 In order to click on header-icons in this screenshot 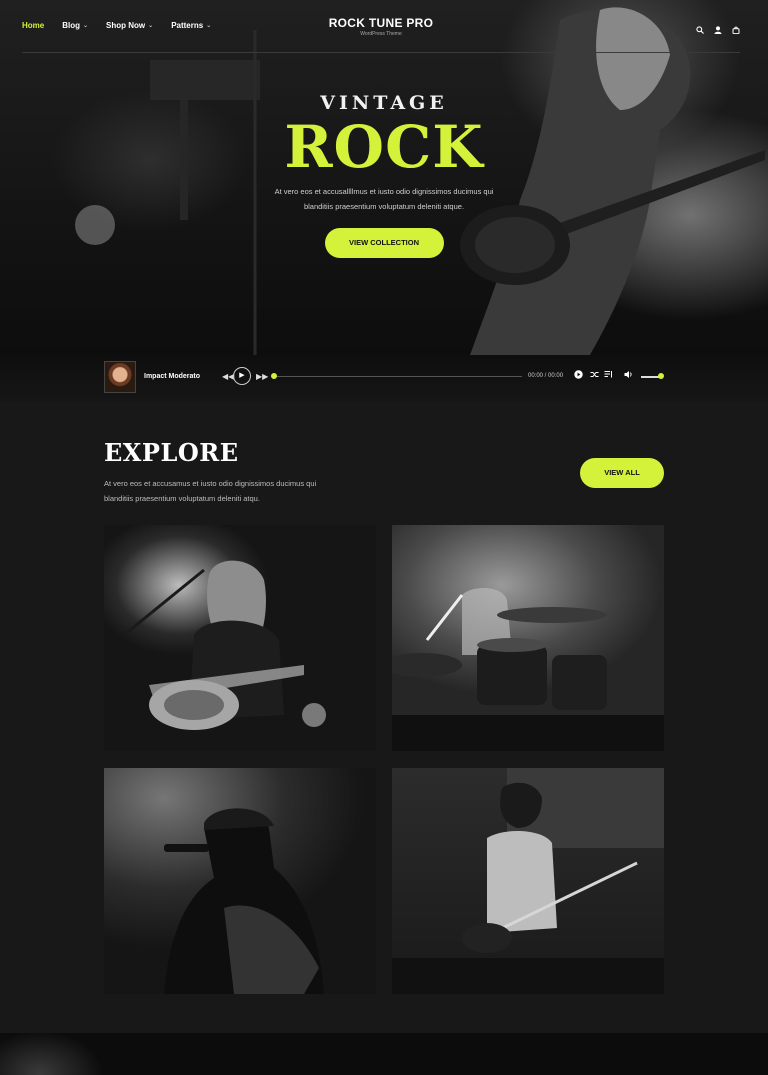, I will do `click(718, 28)`.